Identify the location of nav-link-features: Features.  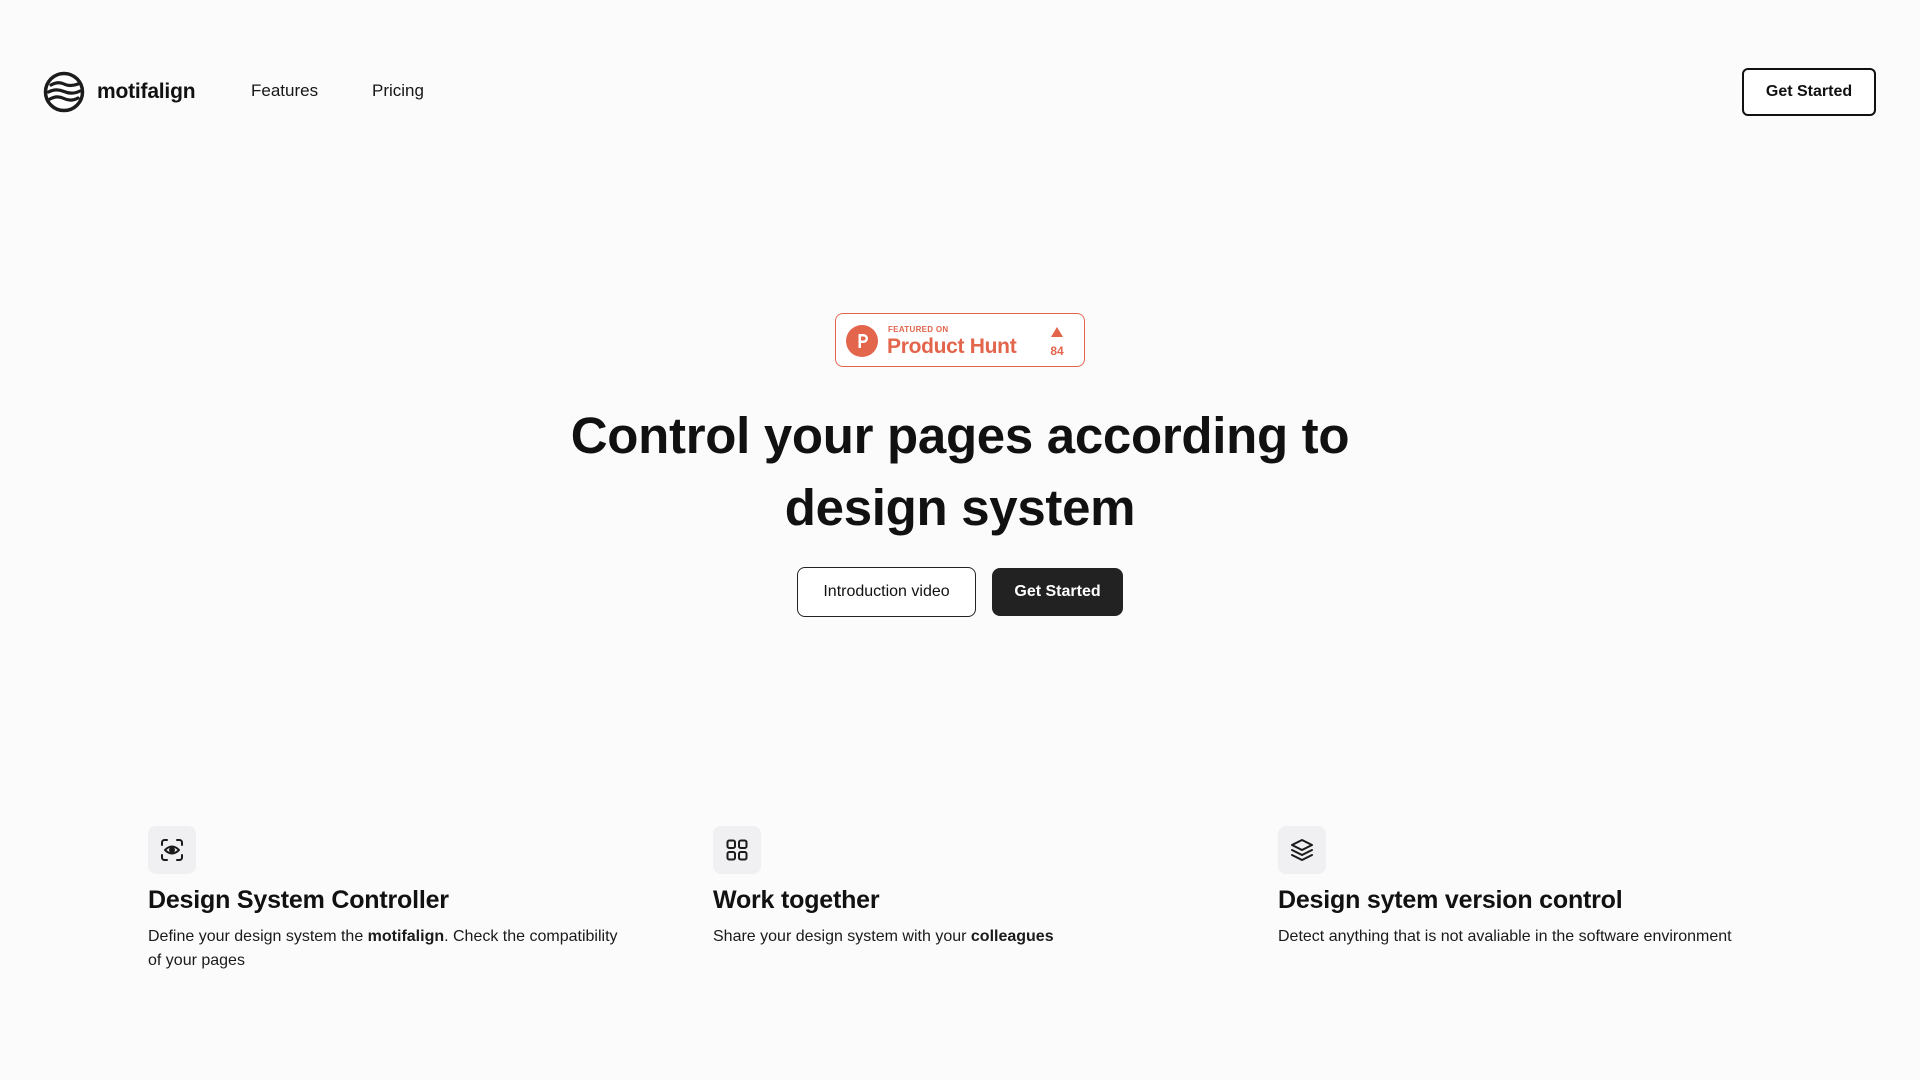
(284, 91).